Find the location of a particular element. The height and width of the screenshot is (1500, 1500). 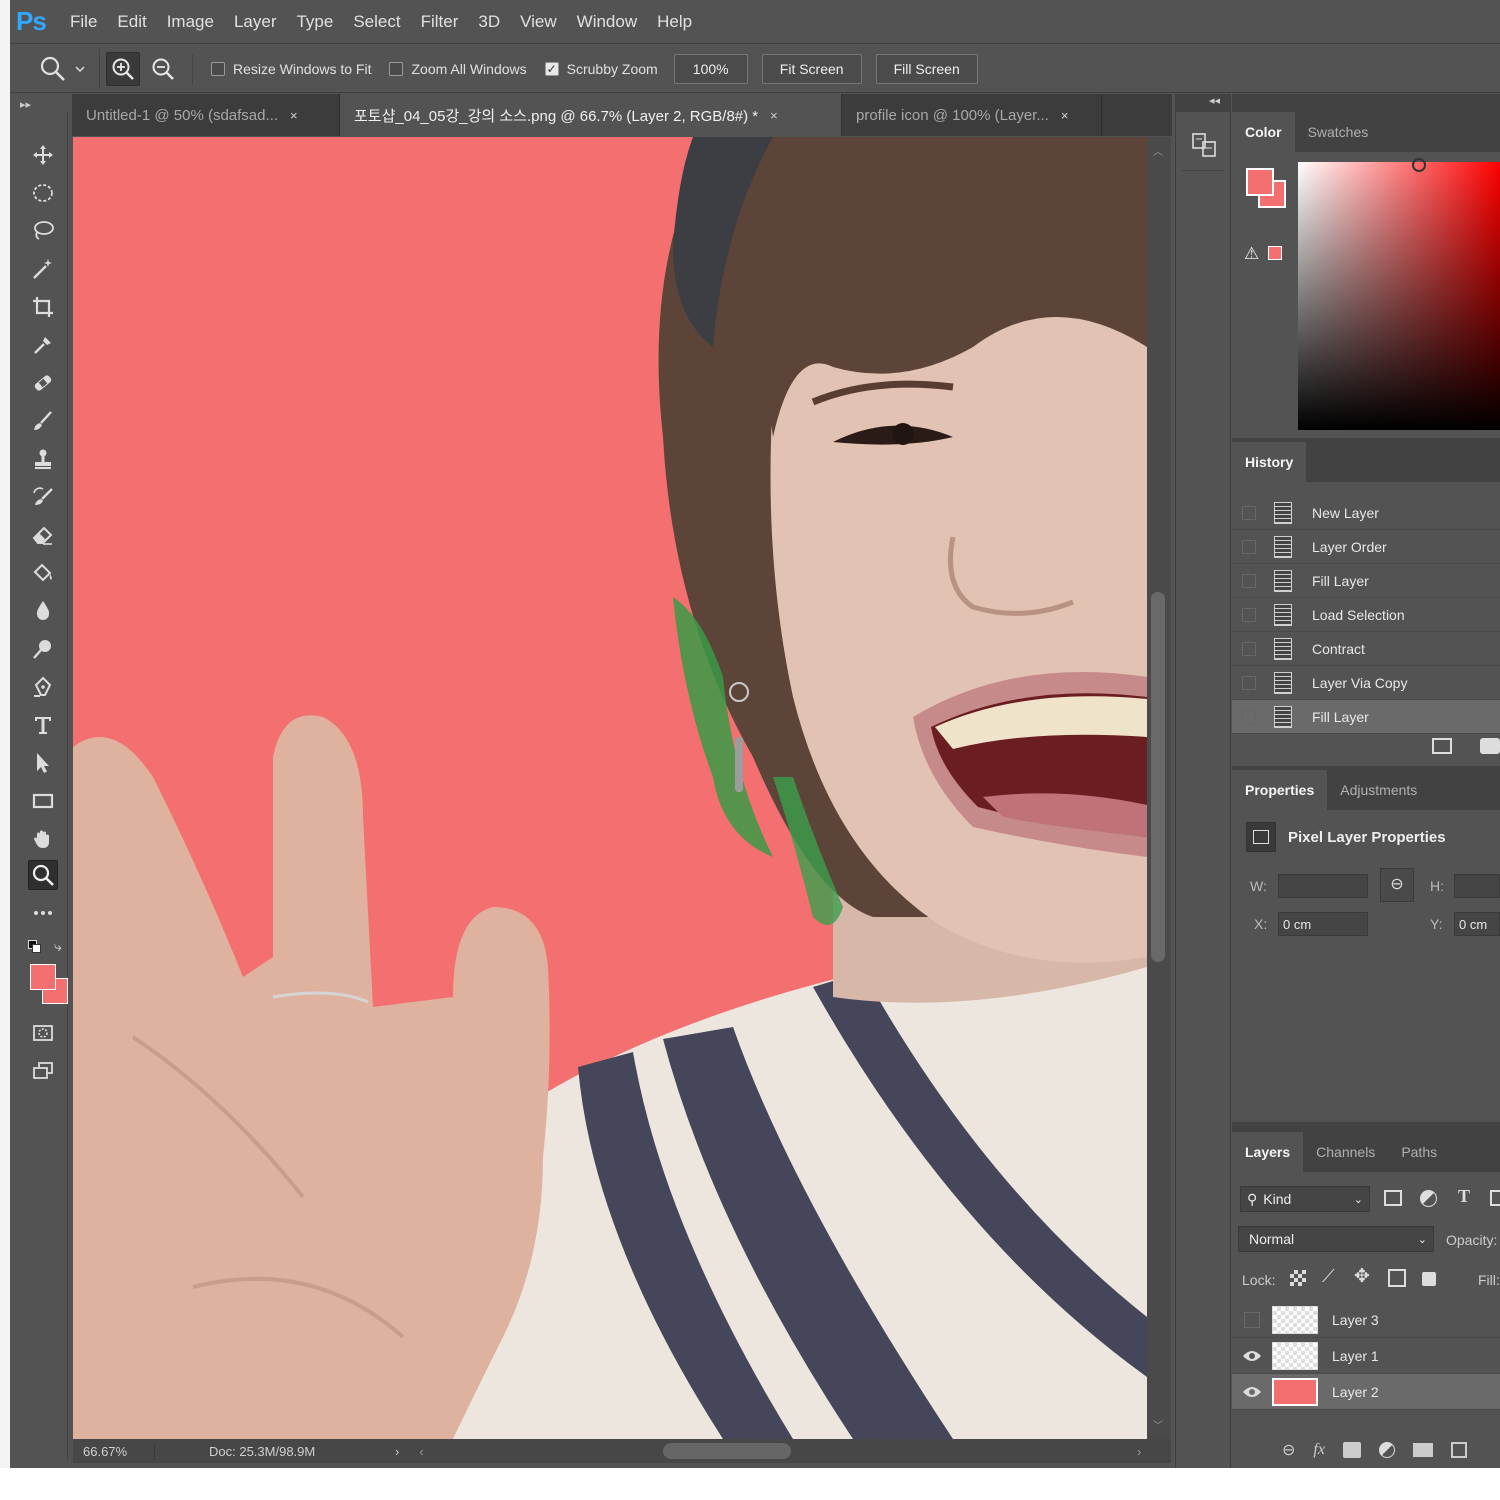

marquee-tool-icon is located at coordinates (43, 193).